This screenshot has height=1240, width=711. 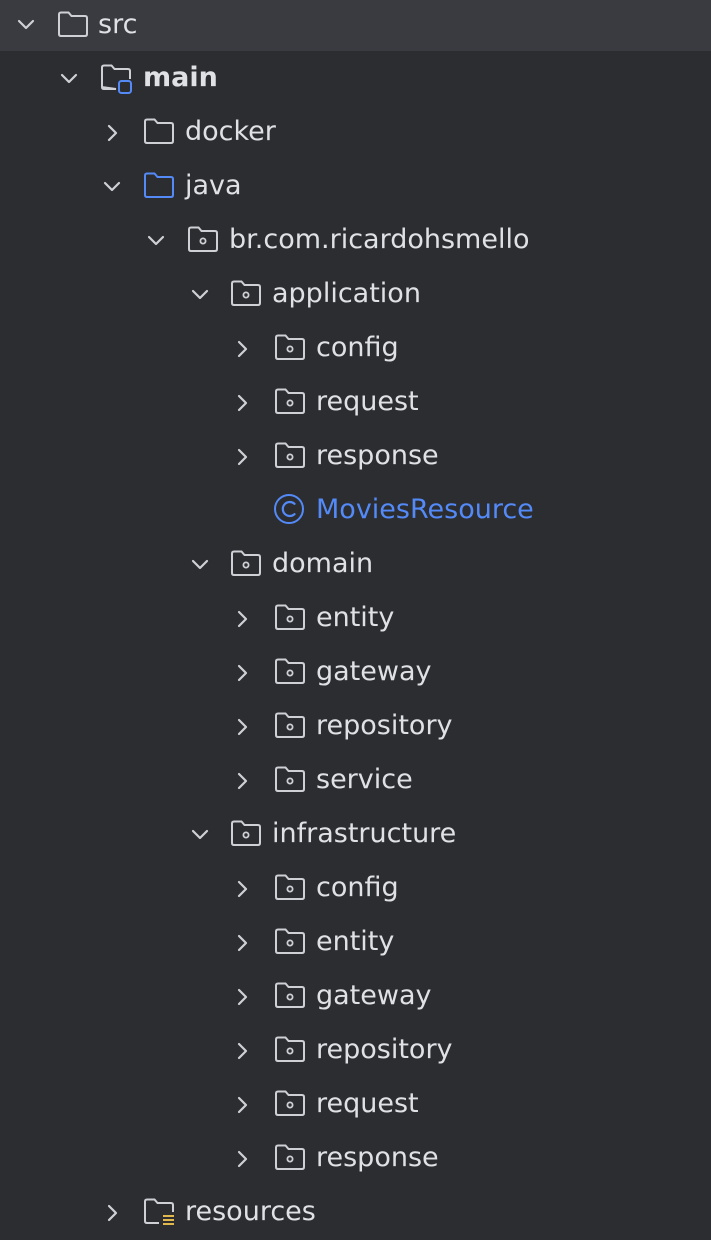 I want to click on tree-node-docker: docker, so click(x=355, y=133).